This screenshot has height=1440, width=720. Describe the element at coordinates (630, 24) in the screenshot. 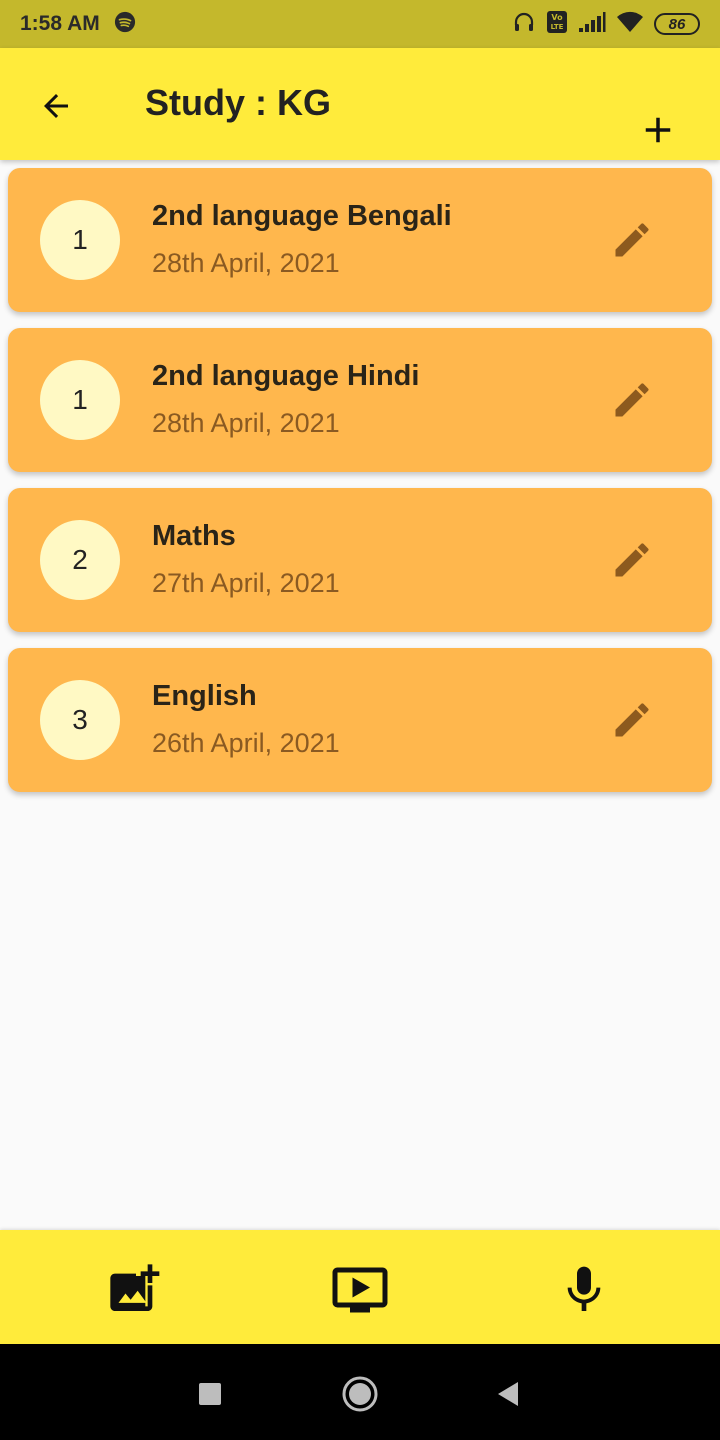

I see `wifi-icon` at that location.